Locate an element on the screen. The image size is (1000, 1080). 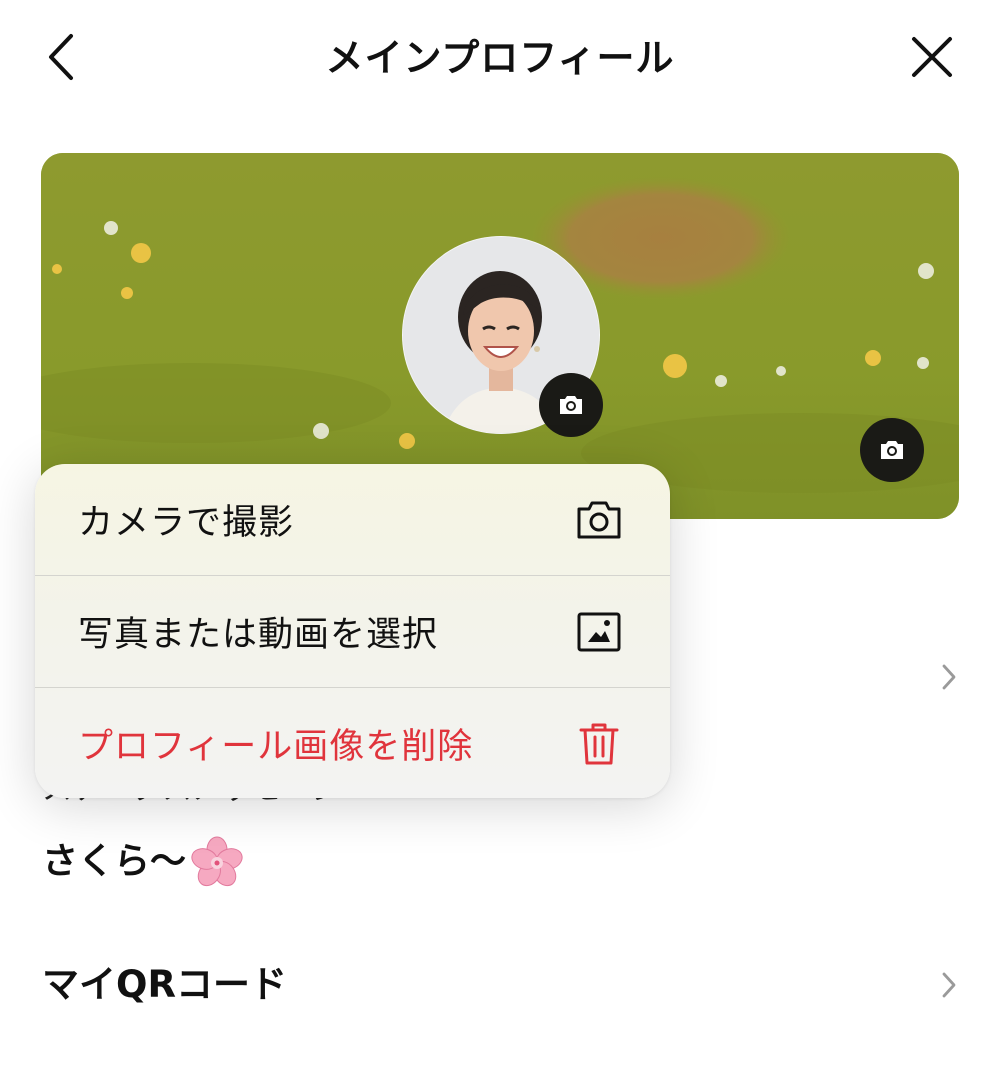
menu-item-label: プロフィール画像を削除 is located at coordinates (276, 747).